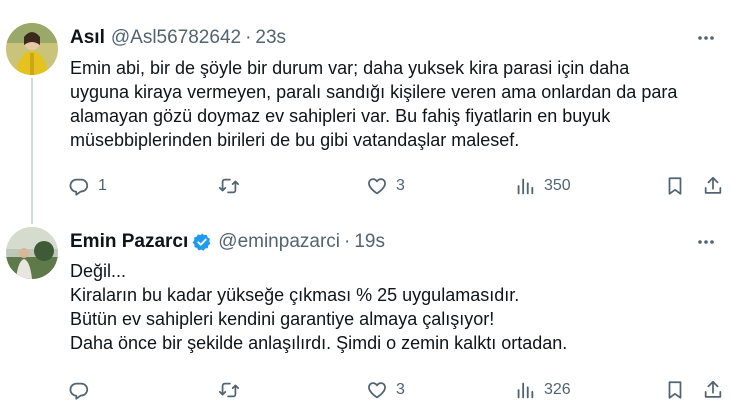  What do you see at coordinates (542, 186) in the screenshot?
I see `views-button: 350` at bounding box center [542, 186].